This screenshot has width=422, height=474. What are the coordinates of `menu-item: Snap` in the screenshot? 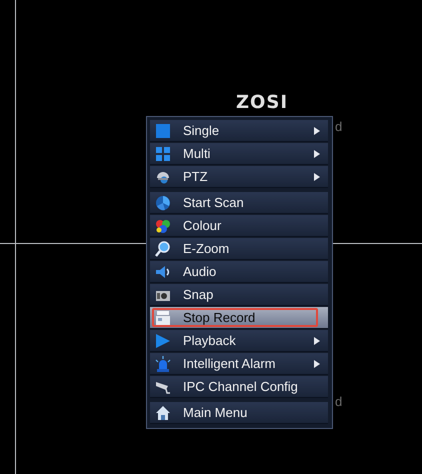 It's located at (239, 295).